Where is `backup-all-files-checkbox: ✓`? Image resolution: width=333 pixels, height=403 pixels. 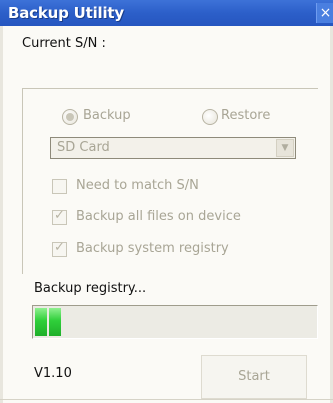 backup-all-files-checkbox: ✓ is located at coordinates (59, 216).